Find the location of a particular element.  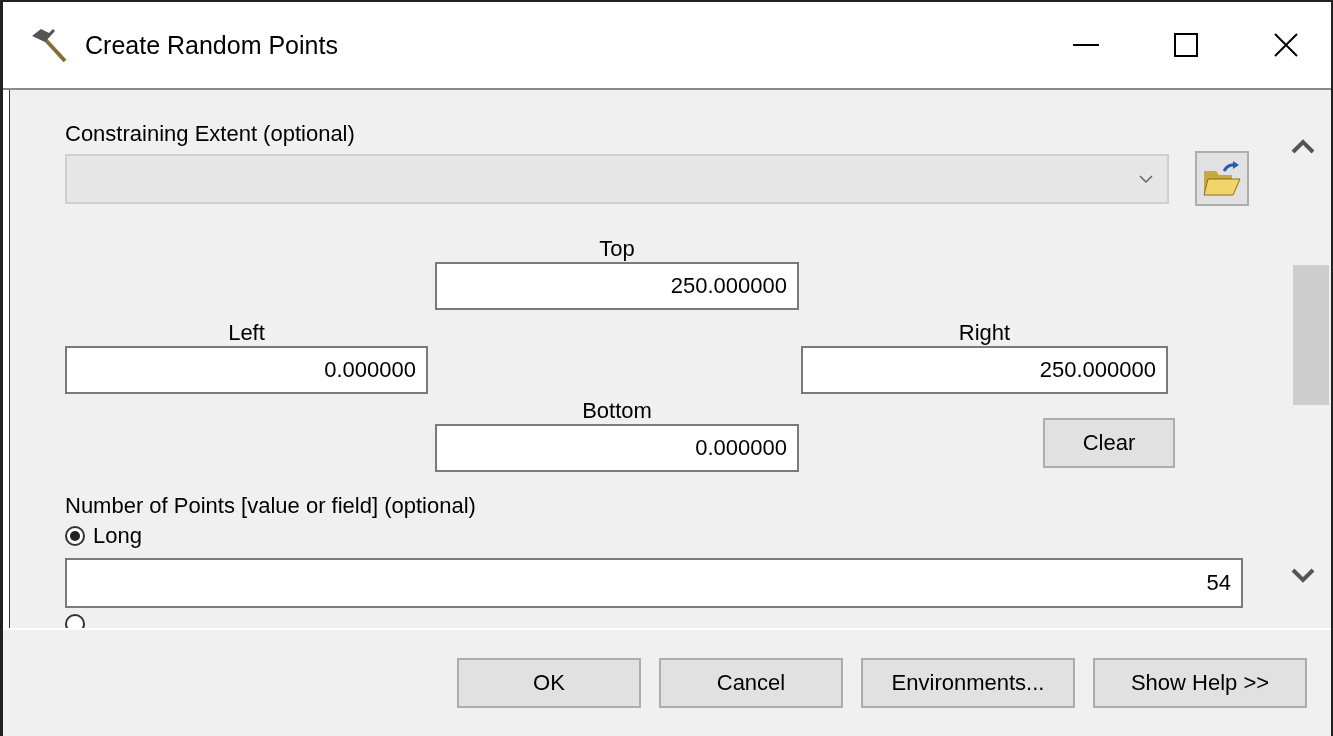

input-field: 54 is located at coordinates (654, 583).